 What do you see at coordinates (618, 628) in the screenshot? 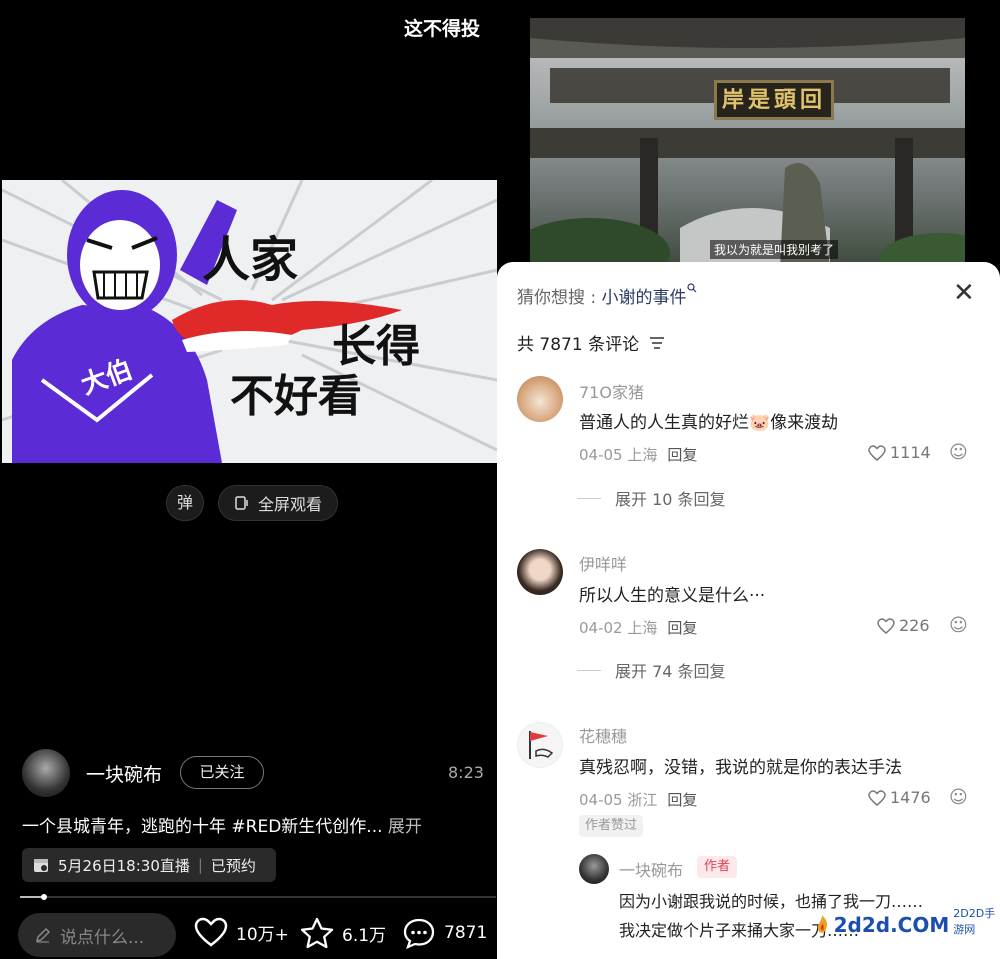
I see `comment-date-location: 04-02 上海` at bounding box center [618, 628].